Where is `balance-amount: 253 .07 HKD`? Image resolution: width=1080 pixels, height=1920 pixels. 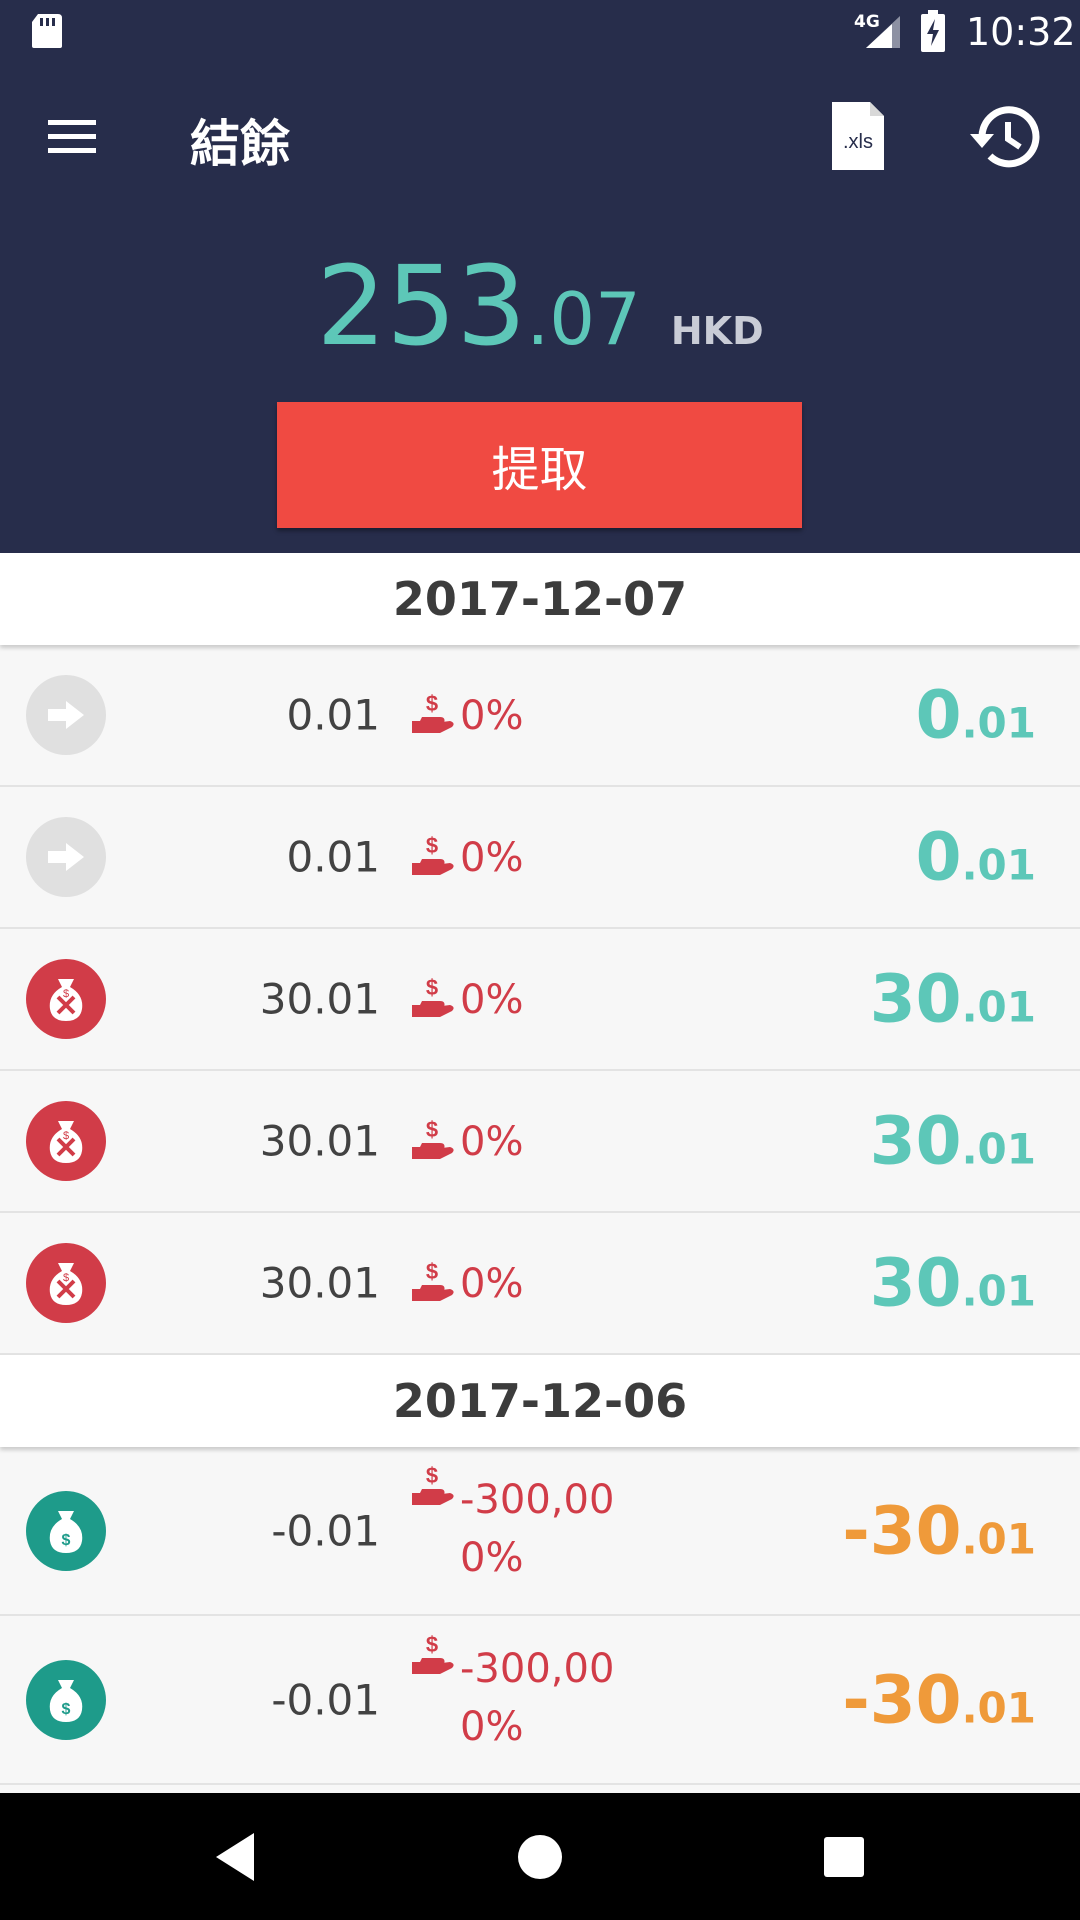
balance-amount: 253 .07 HKD is located at coordinates (540, 306).